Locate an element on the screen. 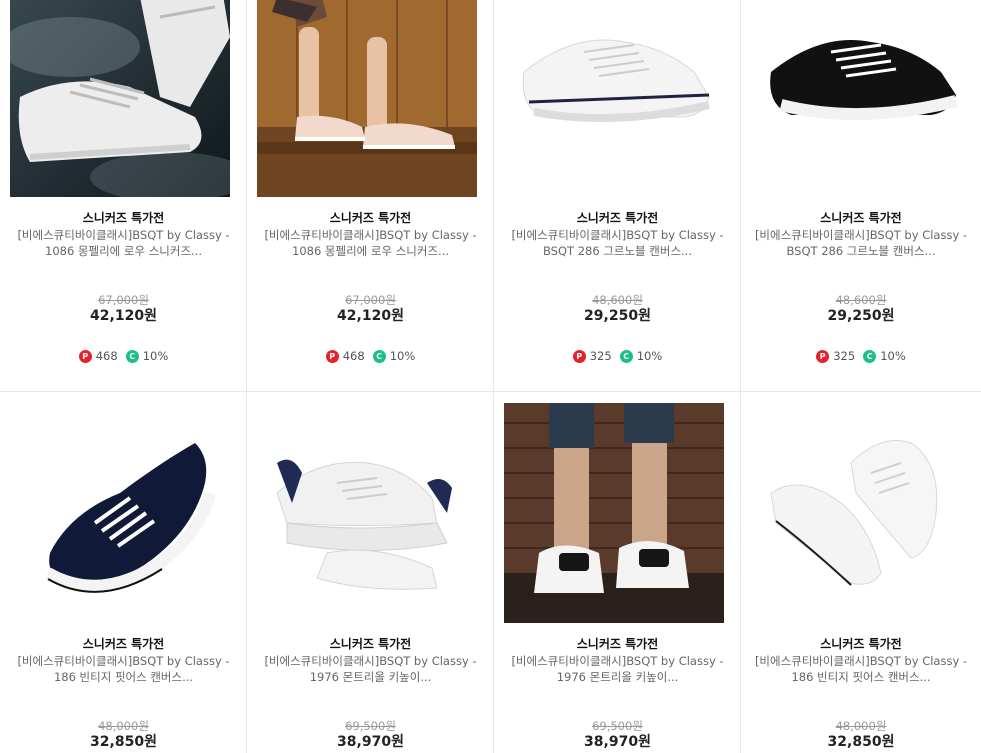 This screenshot has width=981, height=753. white-leather-navy-heel-sneaker-image is located at coordinates (367, 513).